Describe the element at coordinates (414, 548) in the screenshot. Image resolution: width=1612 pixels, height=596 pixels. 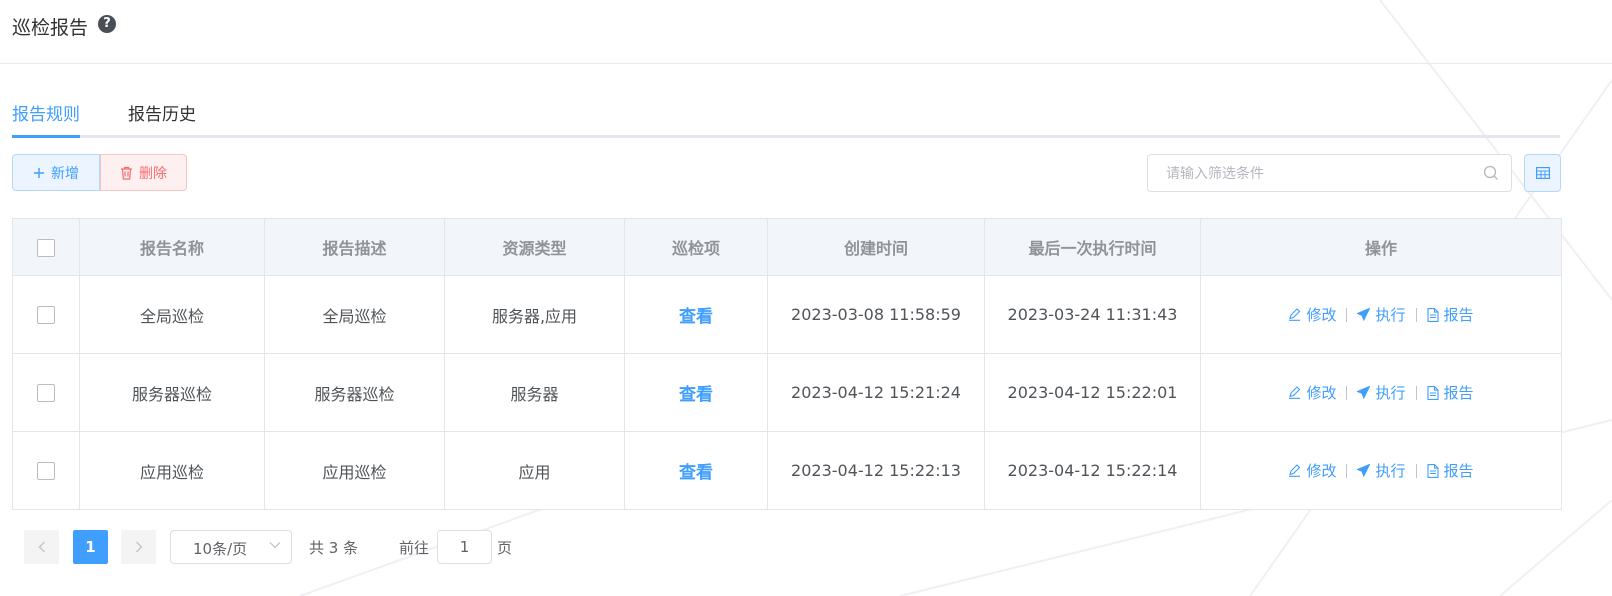
I see `goto-label: 前往` at that location.